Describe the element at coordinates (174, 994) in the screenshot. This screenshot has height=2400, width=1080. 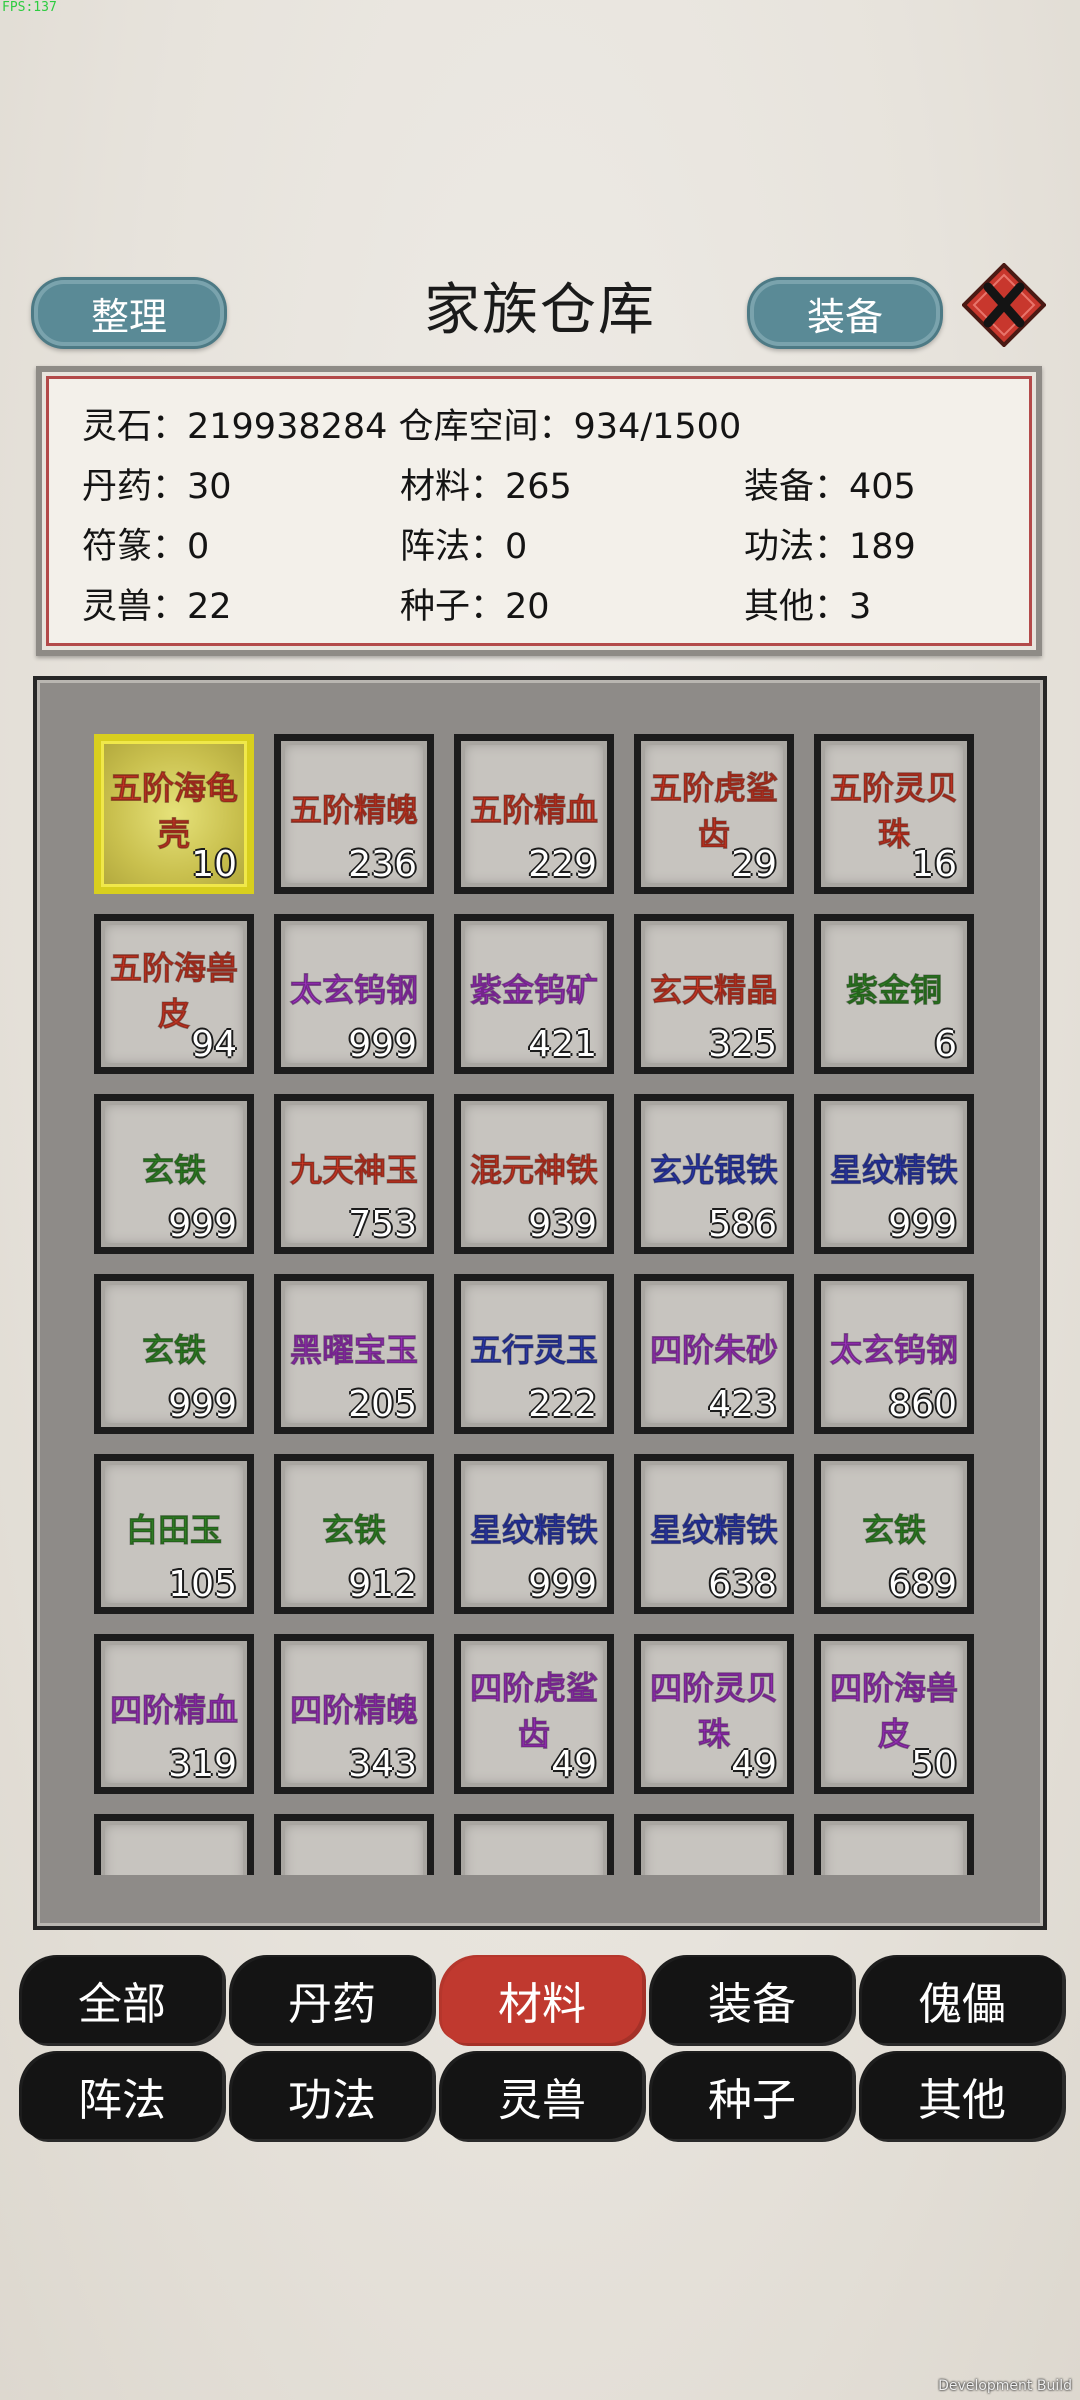
I see `inventory-slot: 五阶海兽皮 94` at that location.